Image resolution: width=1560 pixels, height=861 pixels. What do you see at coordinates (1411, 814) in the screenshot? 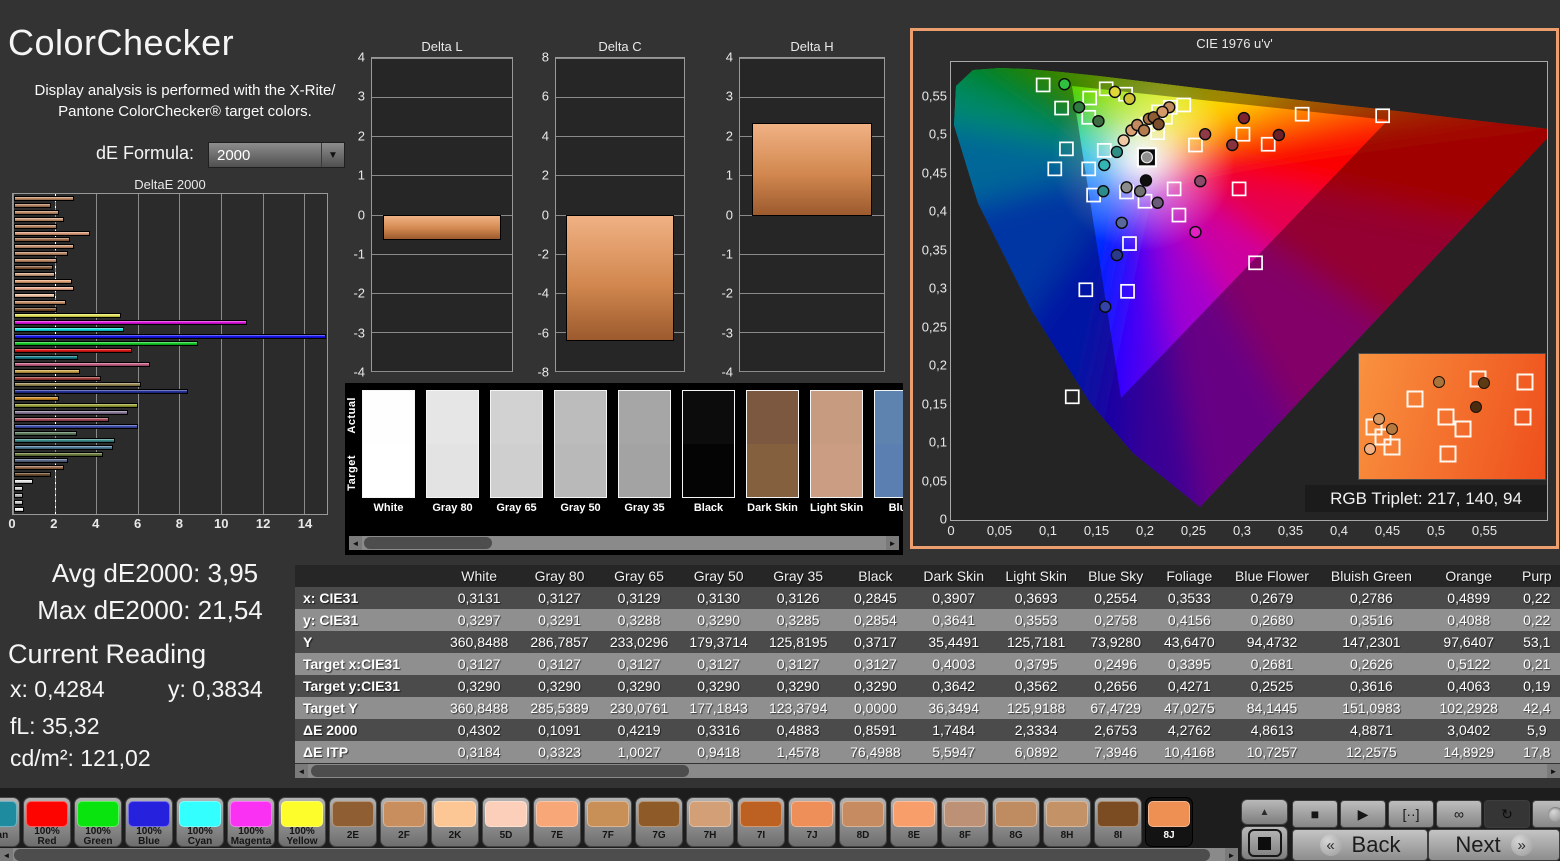
I see `bracket-button: [··]` at bounding box center [1411, 814].